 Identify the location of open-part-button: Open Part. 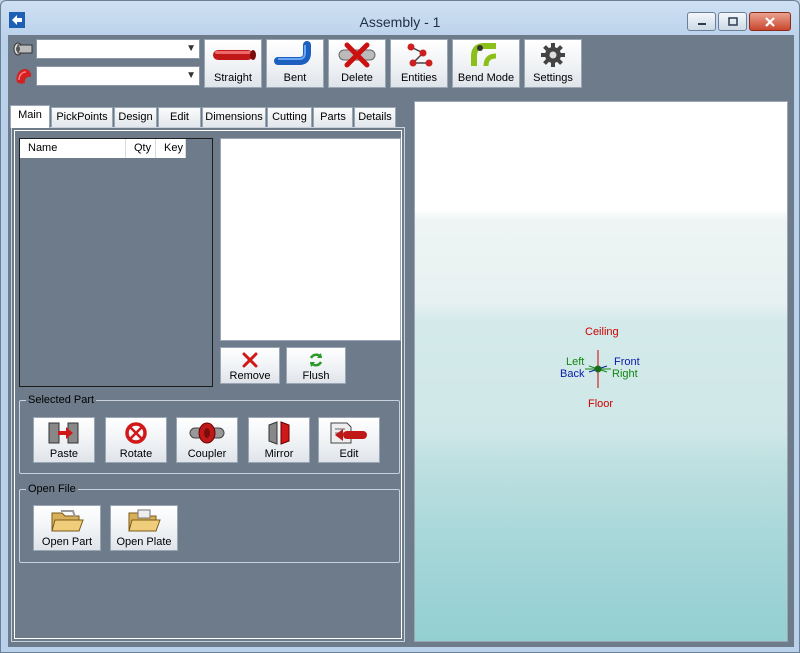
(67, 528).